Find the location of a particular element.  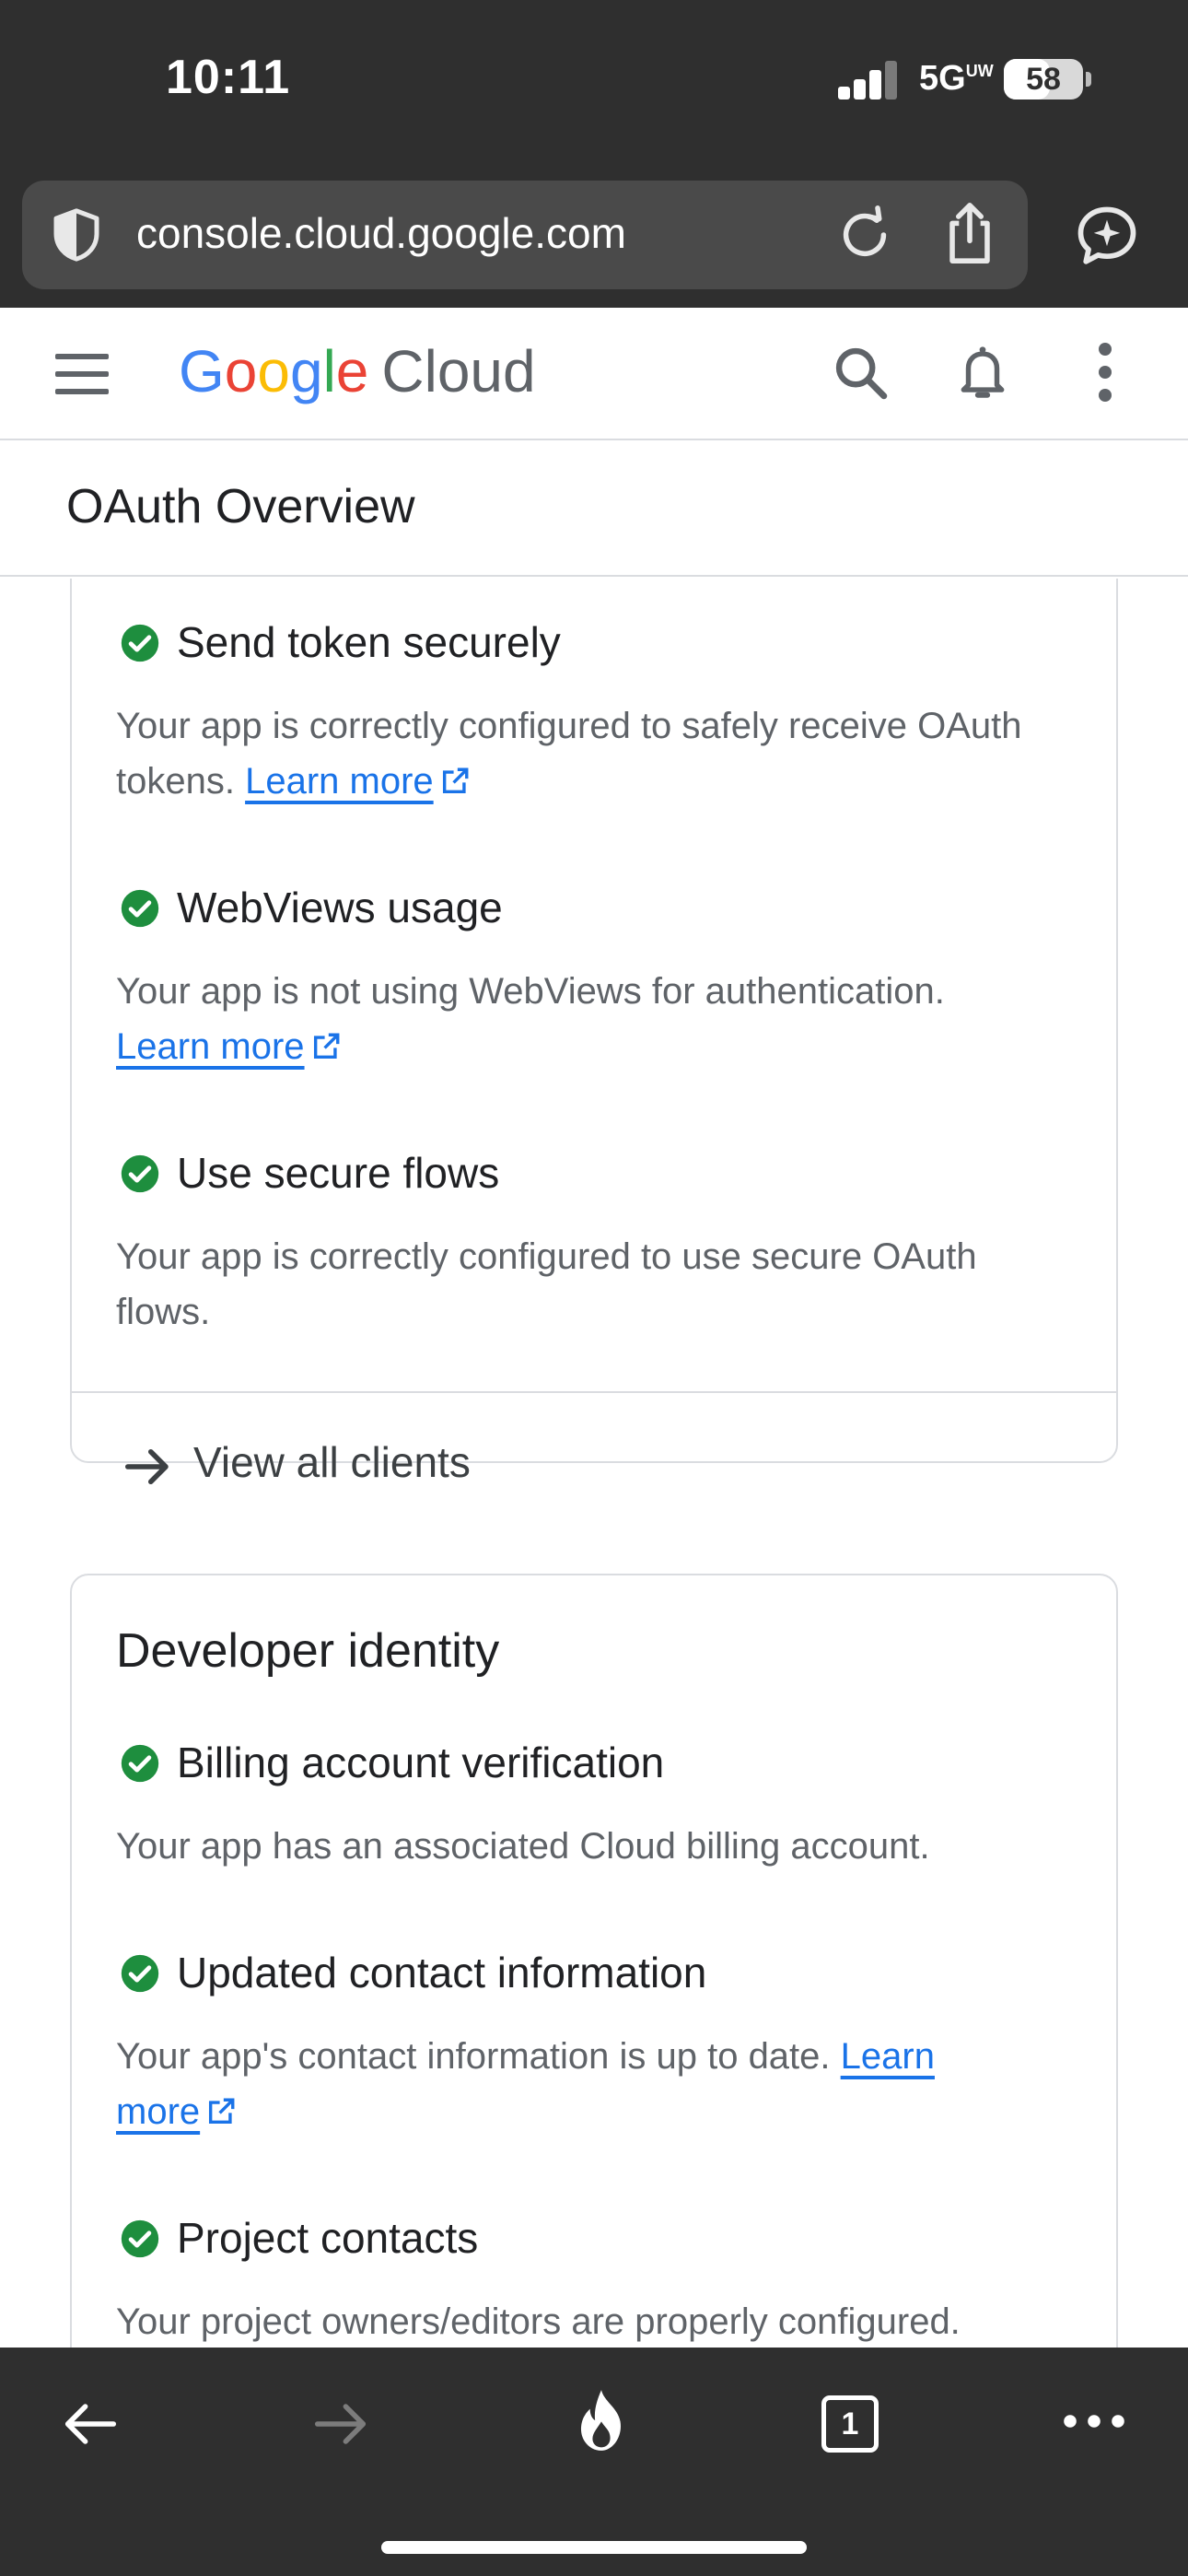

hamburger-menu-icon is located at coordinates (83, 374).